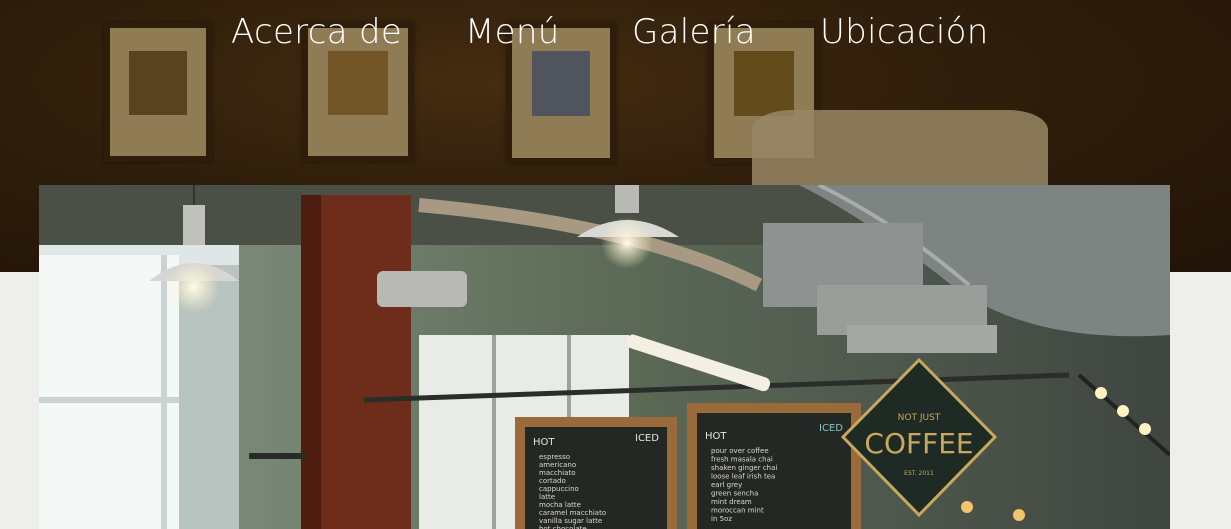 Image resolution: width=1231 pixels, height=529 pixels. What do you see at coordinates (557, 473) in the screenshot?
I see `menu-left-line: macchiato` at bounding box center [557, 473].